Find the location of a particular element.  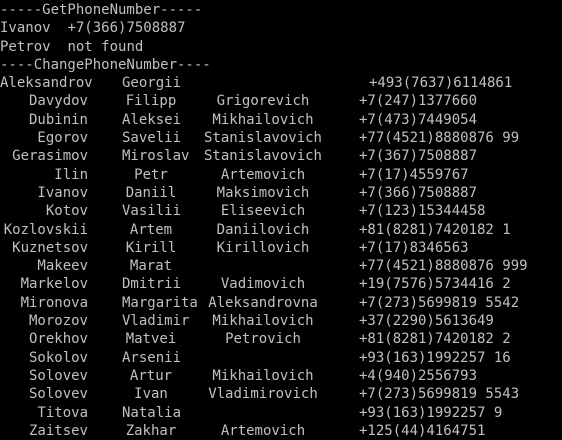

phone-cell: +7(367)7508887 is located at coordinates (418, 156).